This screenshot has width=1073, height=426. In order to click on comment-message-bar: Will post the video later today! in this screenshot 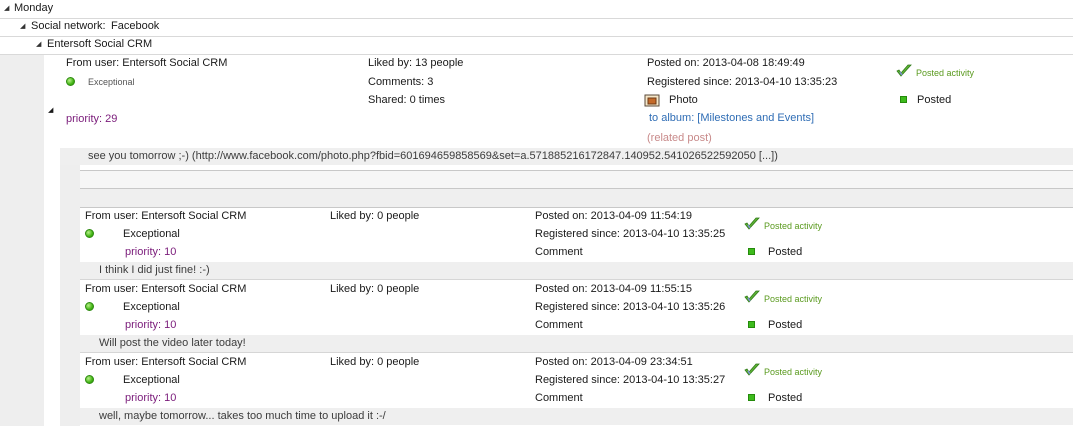, I will do `click(576, 343)`.